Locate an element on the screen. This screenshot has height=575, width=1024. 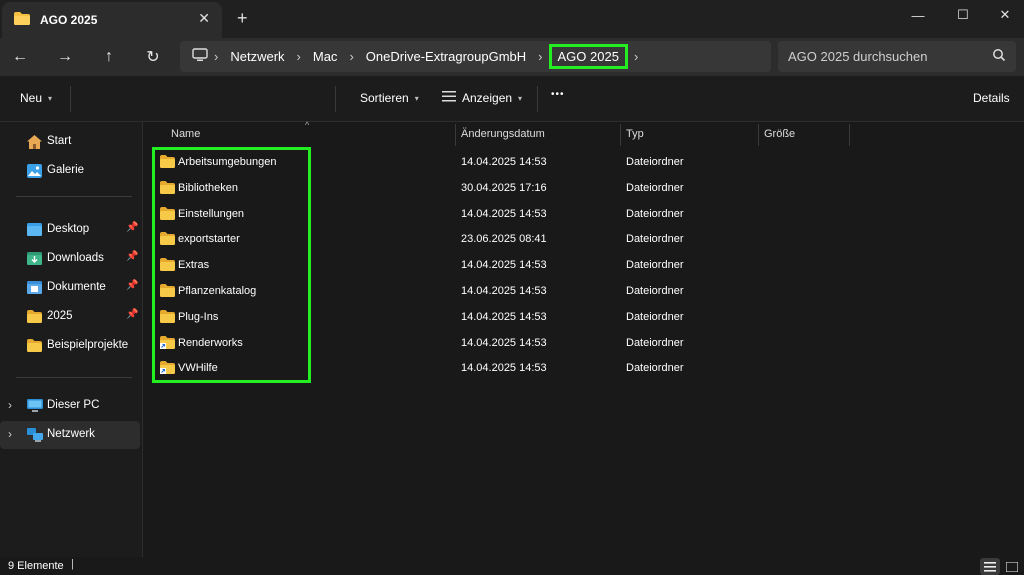
more-options-button: ••• is located at coordinates (558, 94).